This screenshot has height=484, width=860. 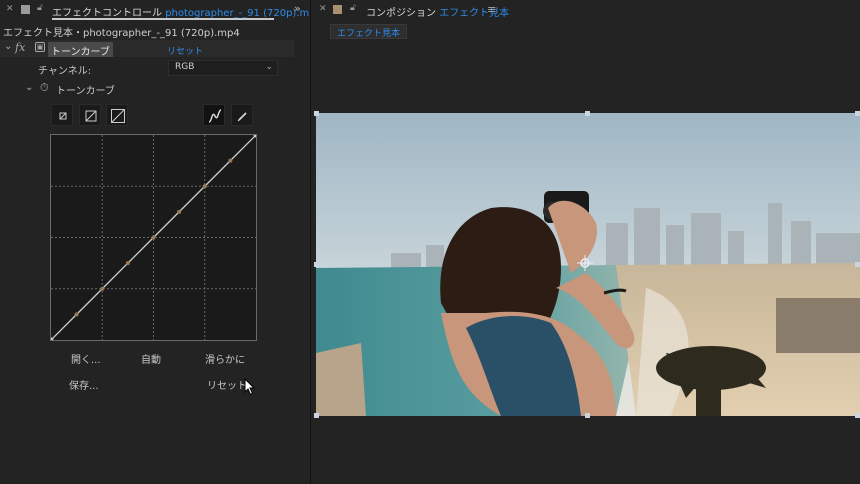 I want to click on graph-small-icon, so click(x=63, y=116).